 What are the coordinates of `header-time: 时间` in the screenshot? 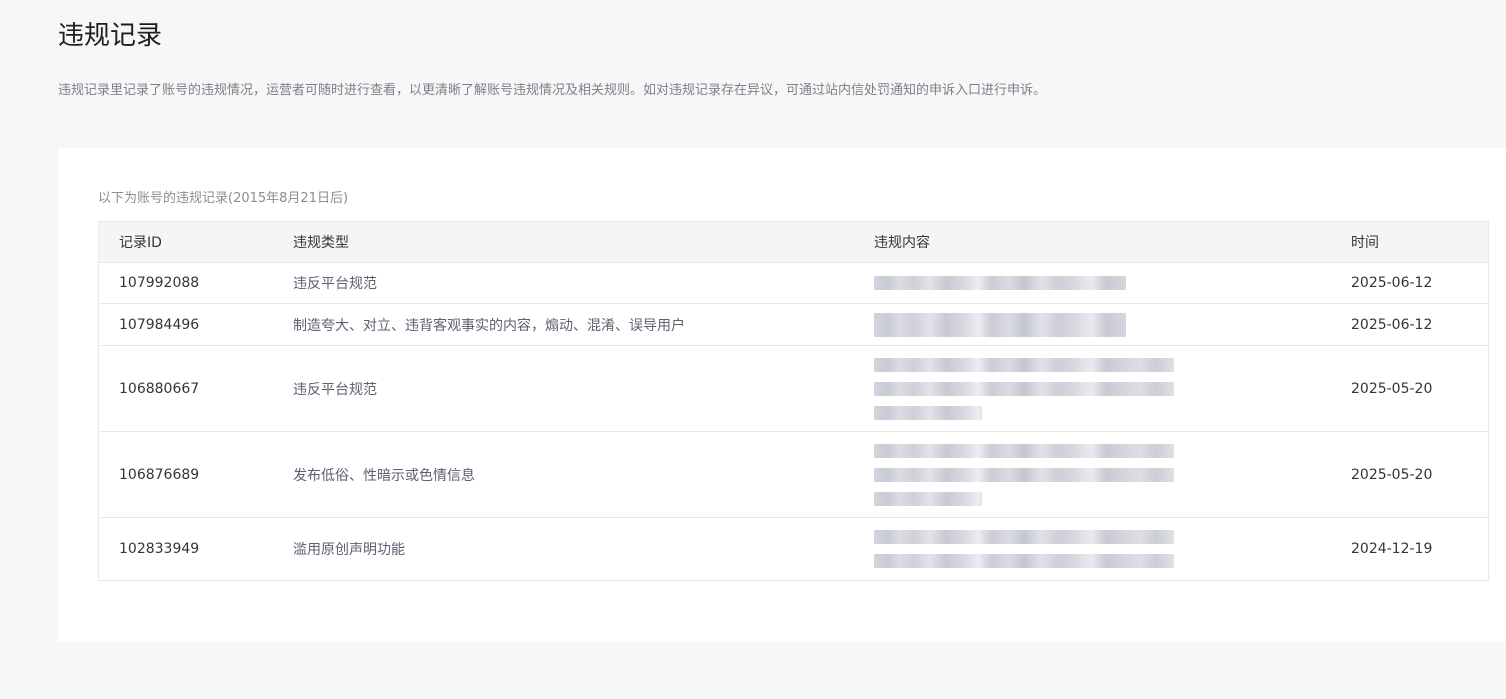 It's located at (1420, 242).